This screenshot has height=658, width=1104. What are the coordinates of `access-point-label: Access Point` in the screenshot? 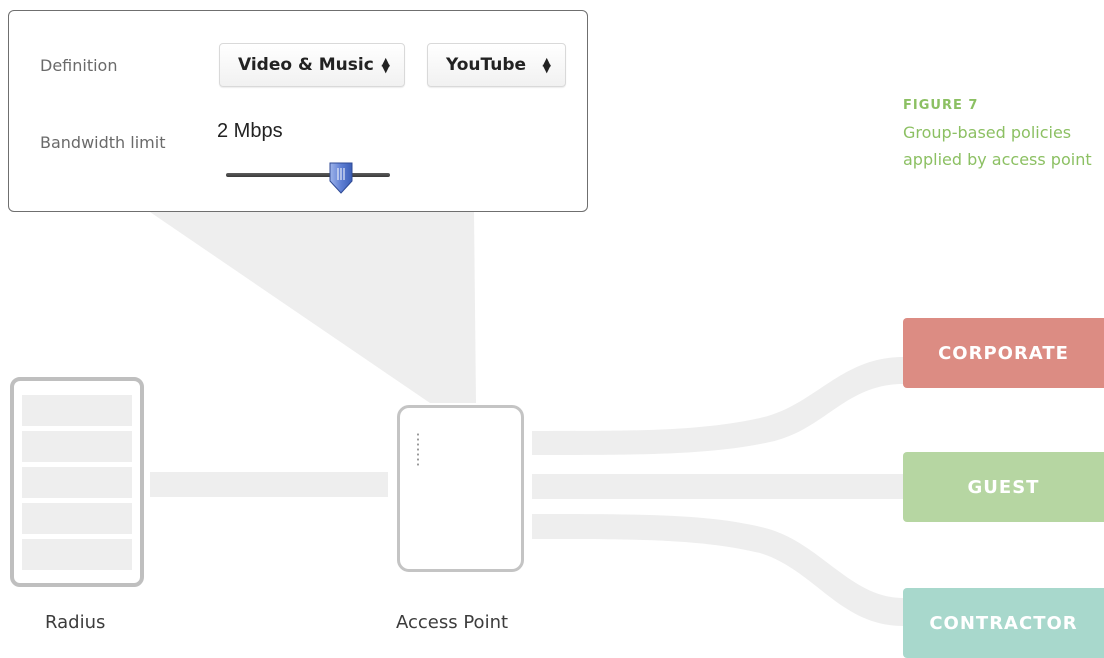 It's located at (452, 622).